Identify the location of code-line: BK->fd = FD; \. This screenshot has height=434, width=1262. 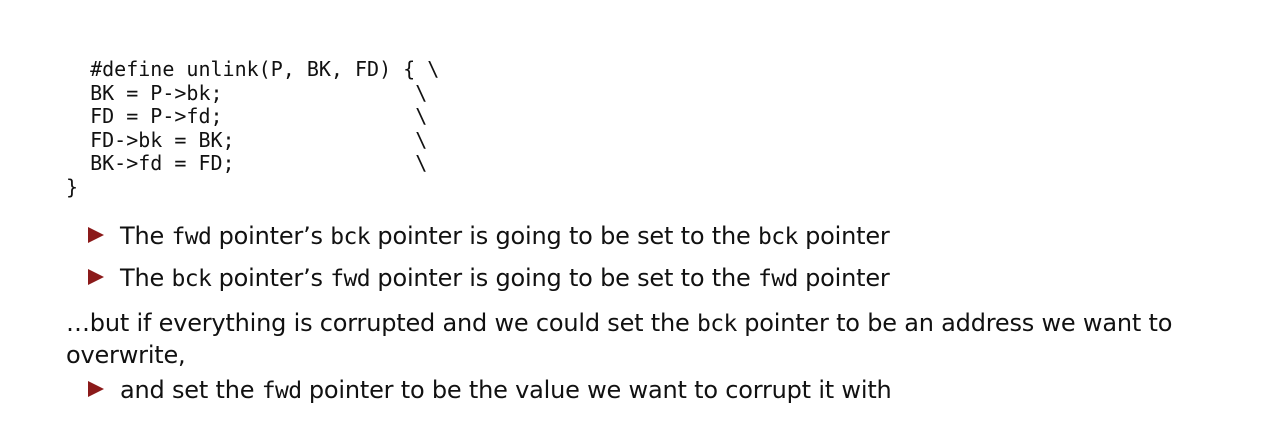
(247, 163).